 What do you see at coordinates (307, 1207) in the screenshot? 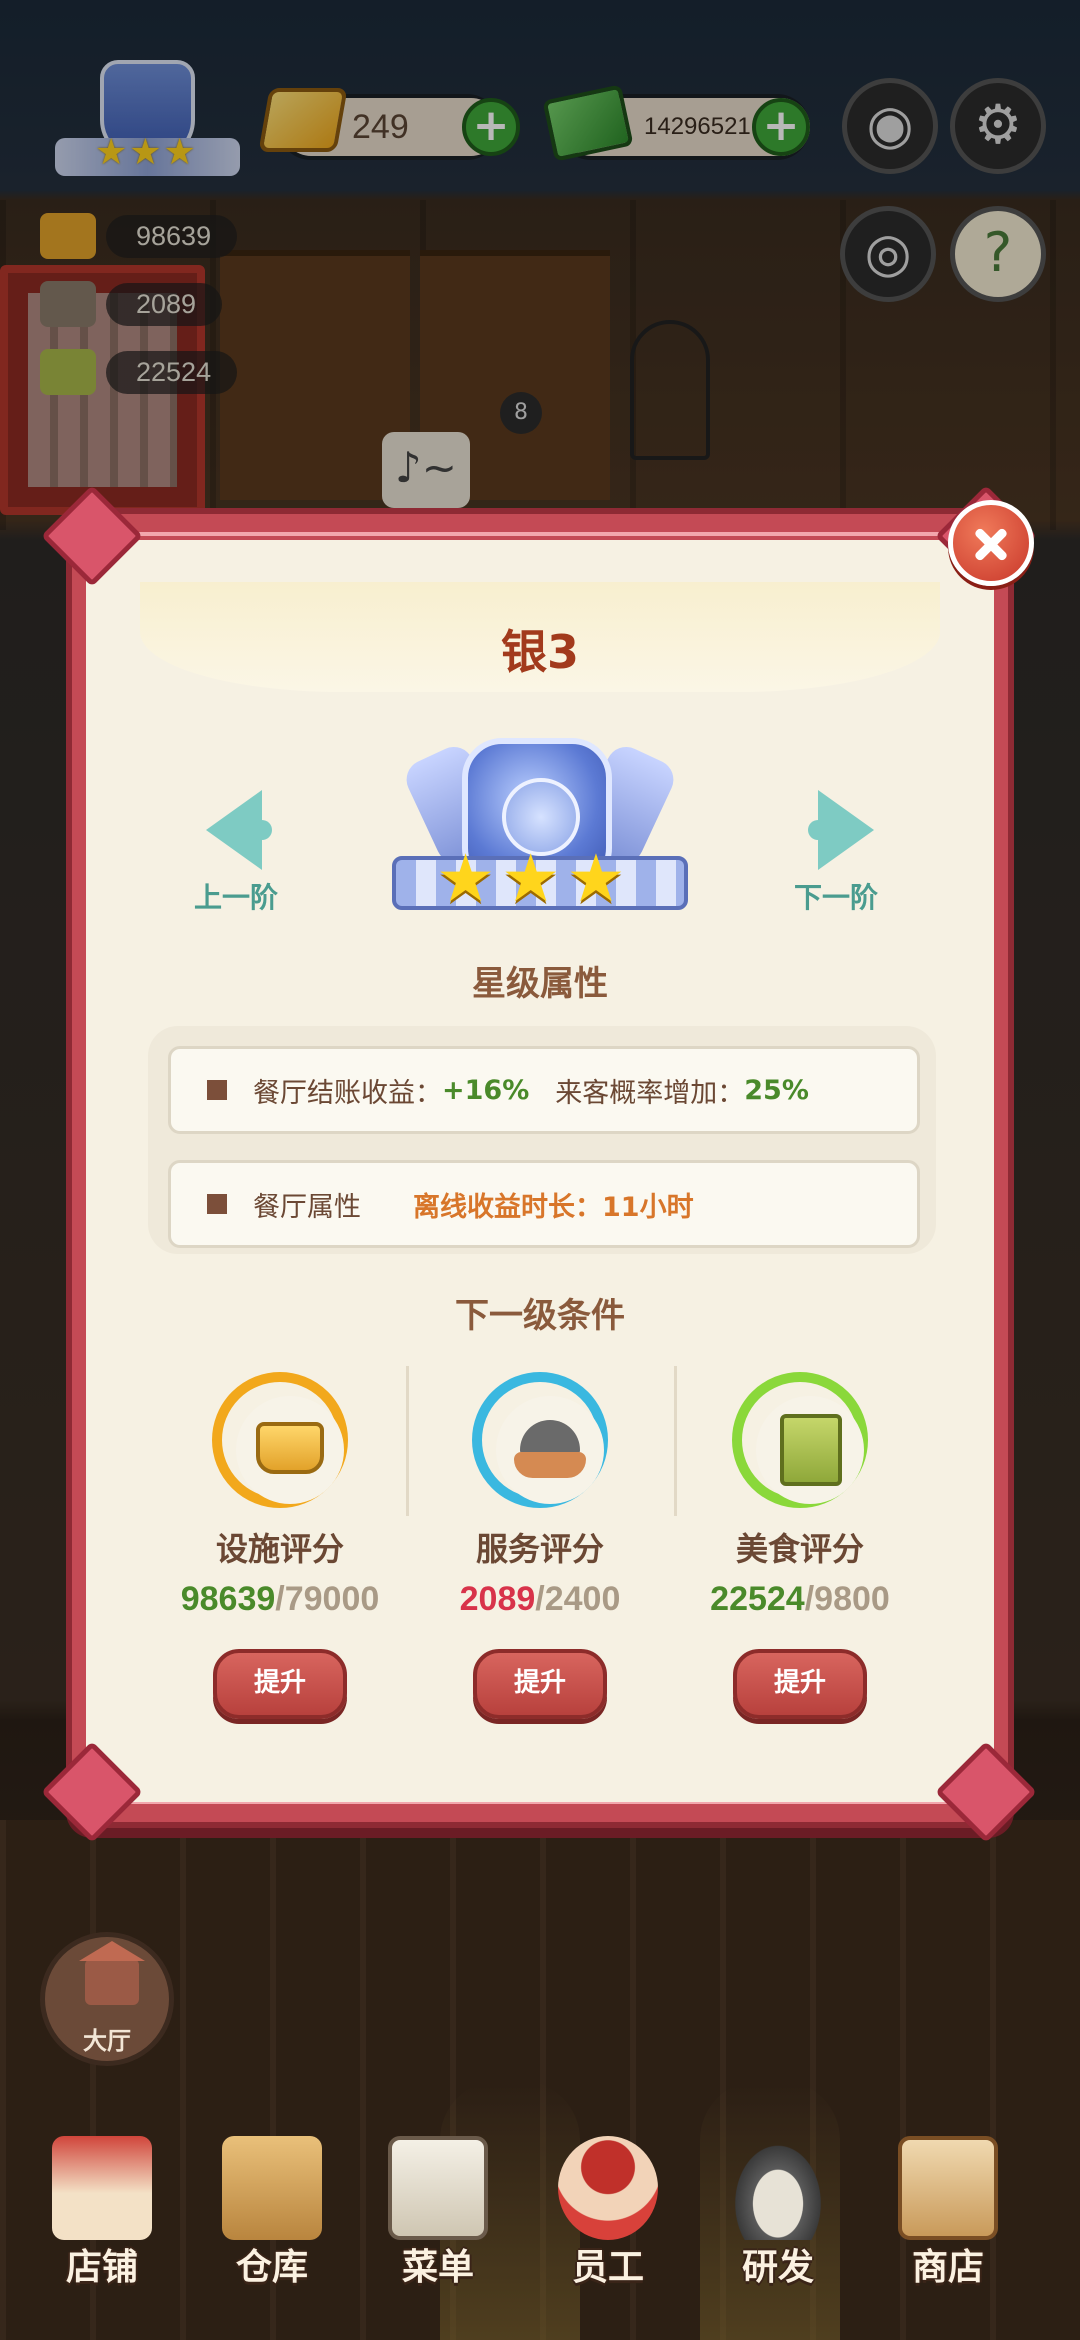
I see `restaurant-attribute-label: 餐厅属性` at bounding box center [307, 1207].